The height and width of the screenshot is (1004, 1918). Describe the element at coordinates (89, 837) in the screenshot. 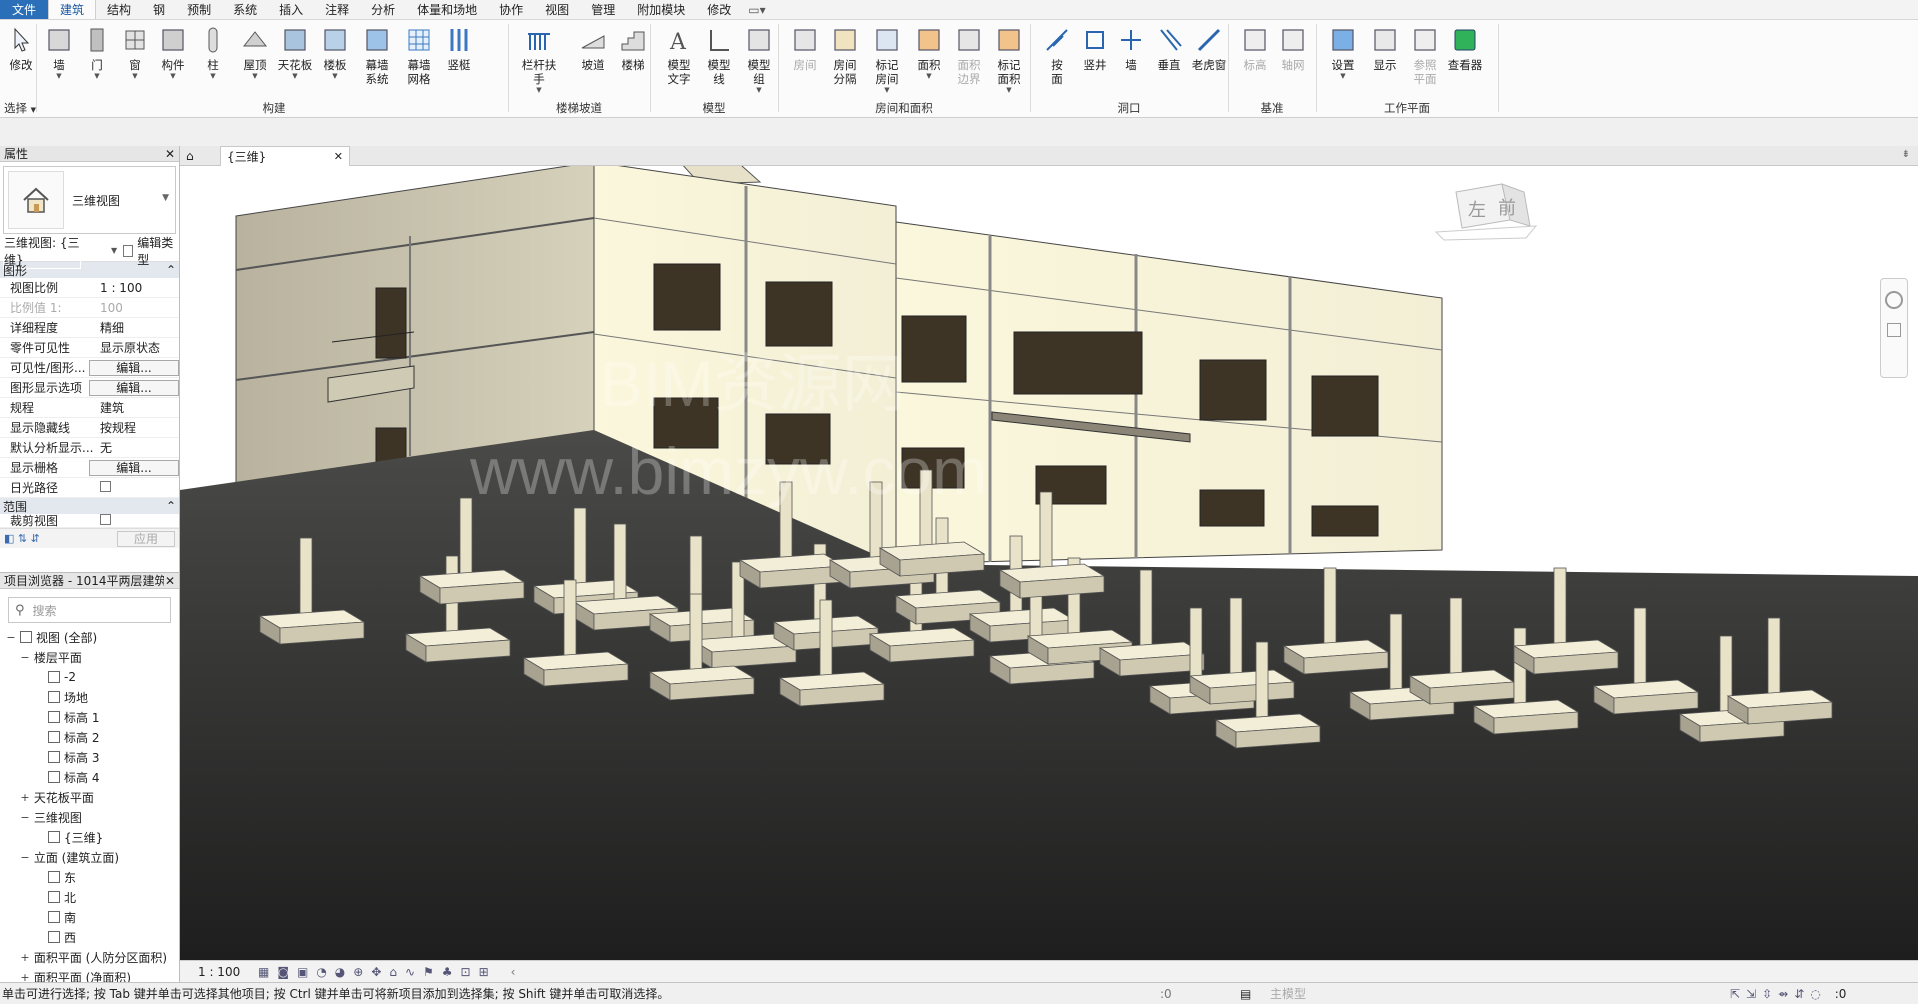

I see `browser-tree-item: {三维}` at that location.